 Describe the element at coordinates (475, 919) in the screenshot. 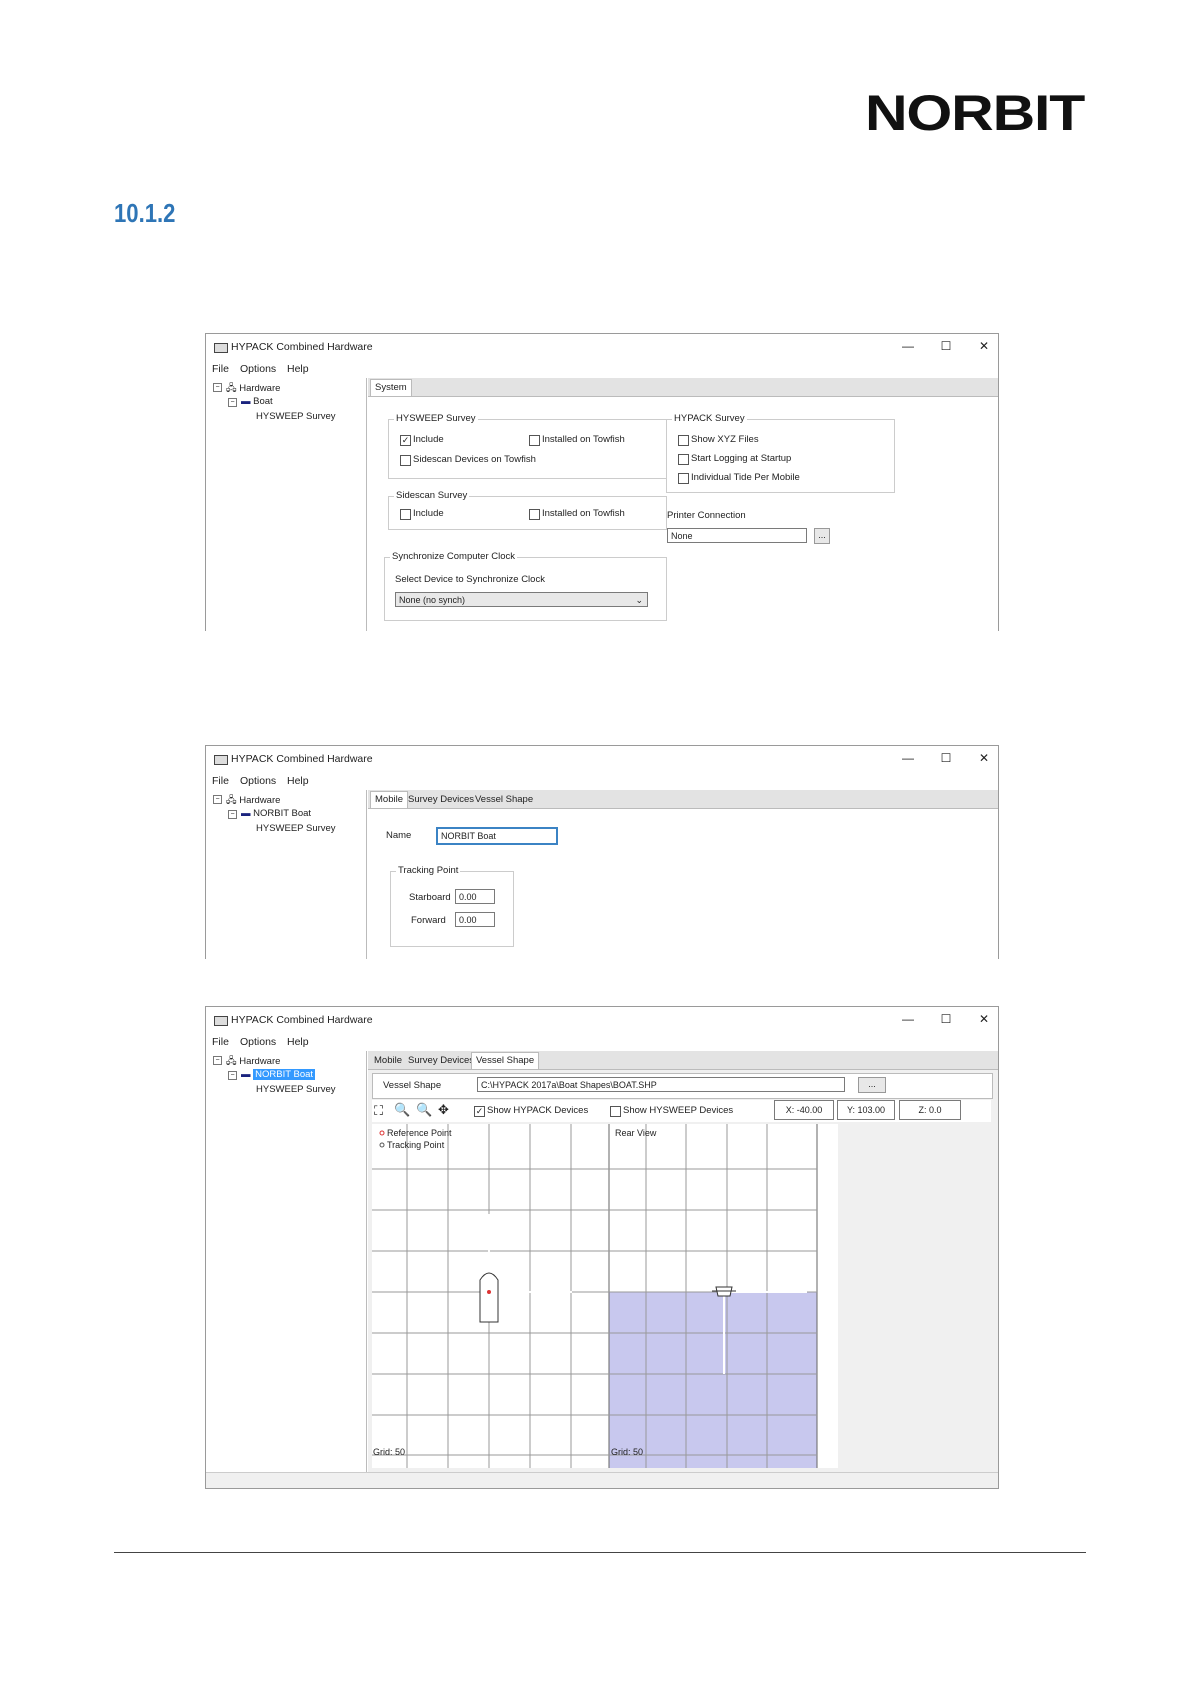

I see `forward-input: 0.00` at that location.